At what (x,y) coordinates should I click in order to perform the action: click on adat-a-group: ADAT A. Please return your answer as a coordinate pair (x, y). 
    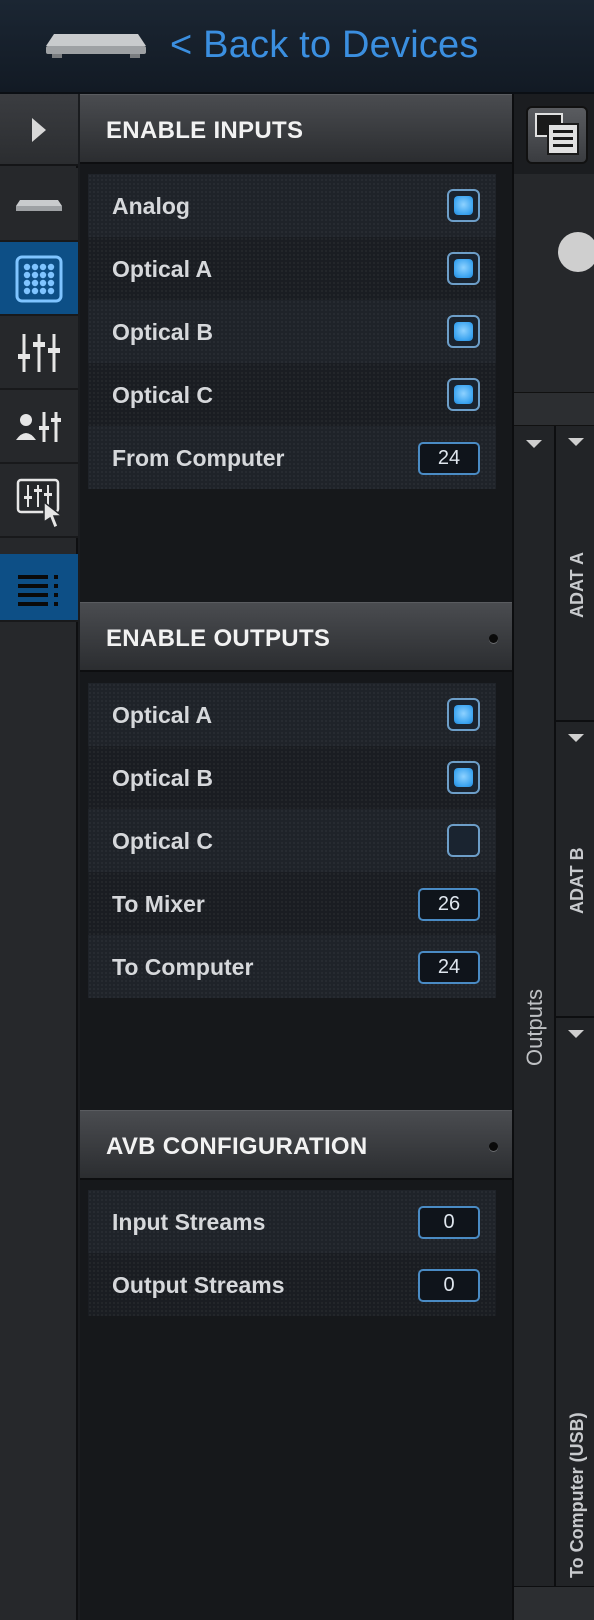
    Looking at the image, I should click on (575, 574).